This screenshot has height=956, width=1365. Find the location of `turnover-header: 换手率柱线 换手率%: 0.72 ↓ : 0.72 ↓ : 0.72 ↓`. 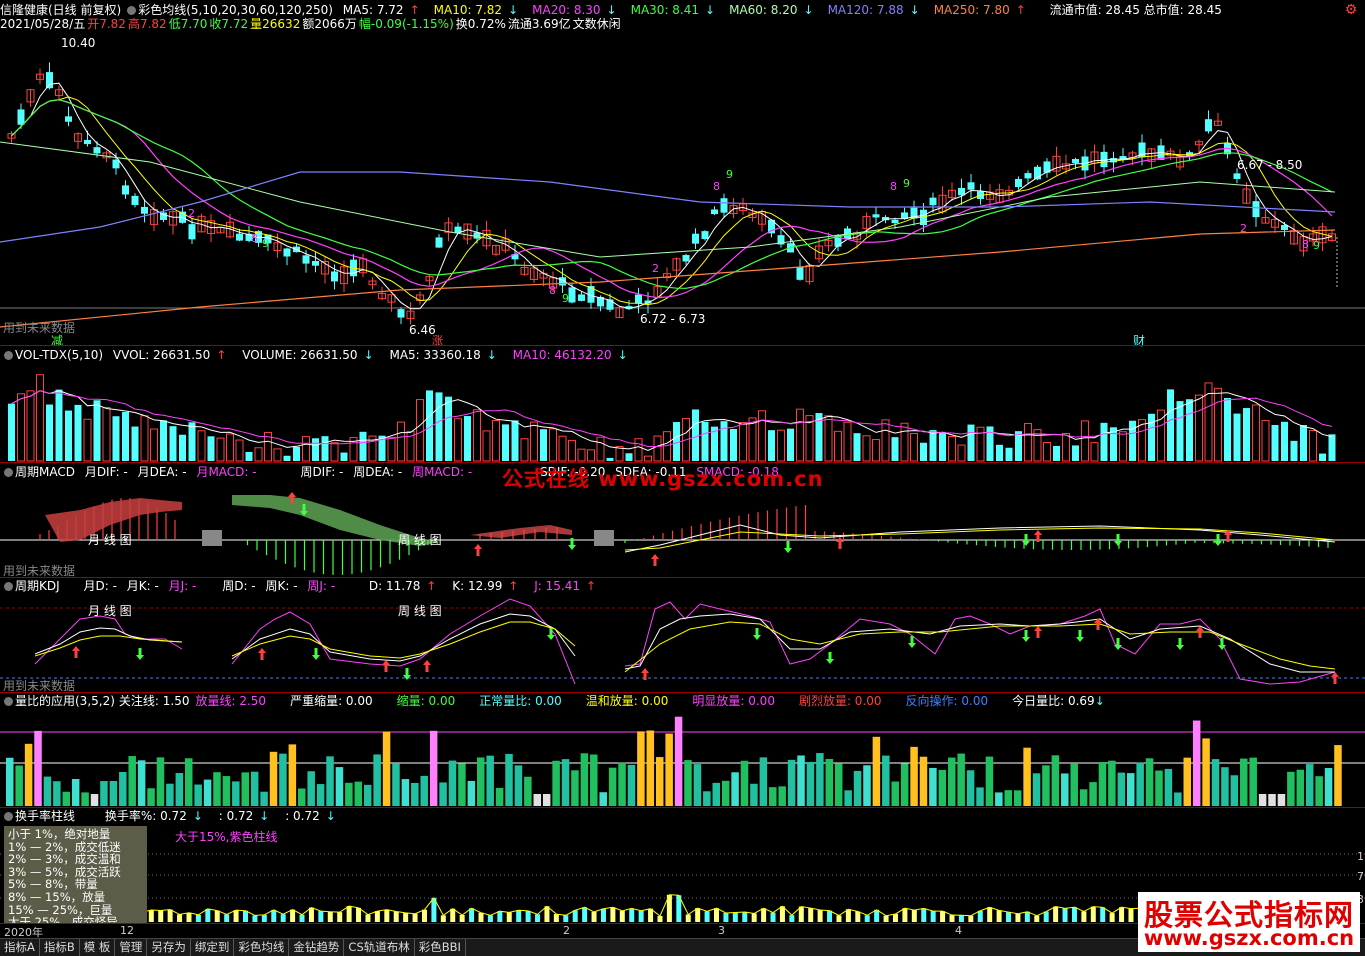

turnover-header: 换手率柱线 换手率%: 0.72 ↓ : 0.72 ↓ : 0.72 ↓ is located at coordinates (174, 816).